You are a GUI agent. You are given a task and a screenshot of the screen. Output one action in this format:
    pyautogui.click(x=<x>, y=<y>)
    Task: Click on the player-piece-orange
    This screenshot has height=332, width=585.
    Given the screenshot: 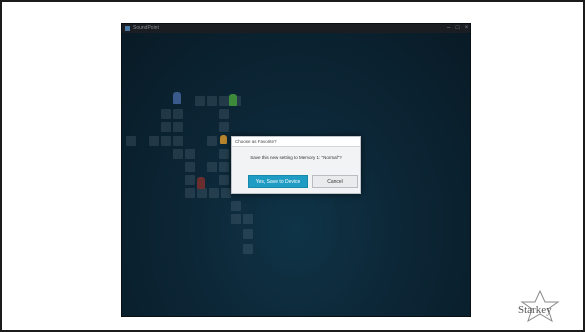 What is the action you would take?
    pyautogui.click(x=223, y=139)
    